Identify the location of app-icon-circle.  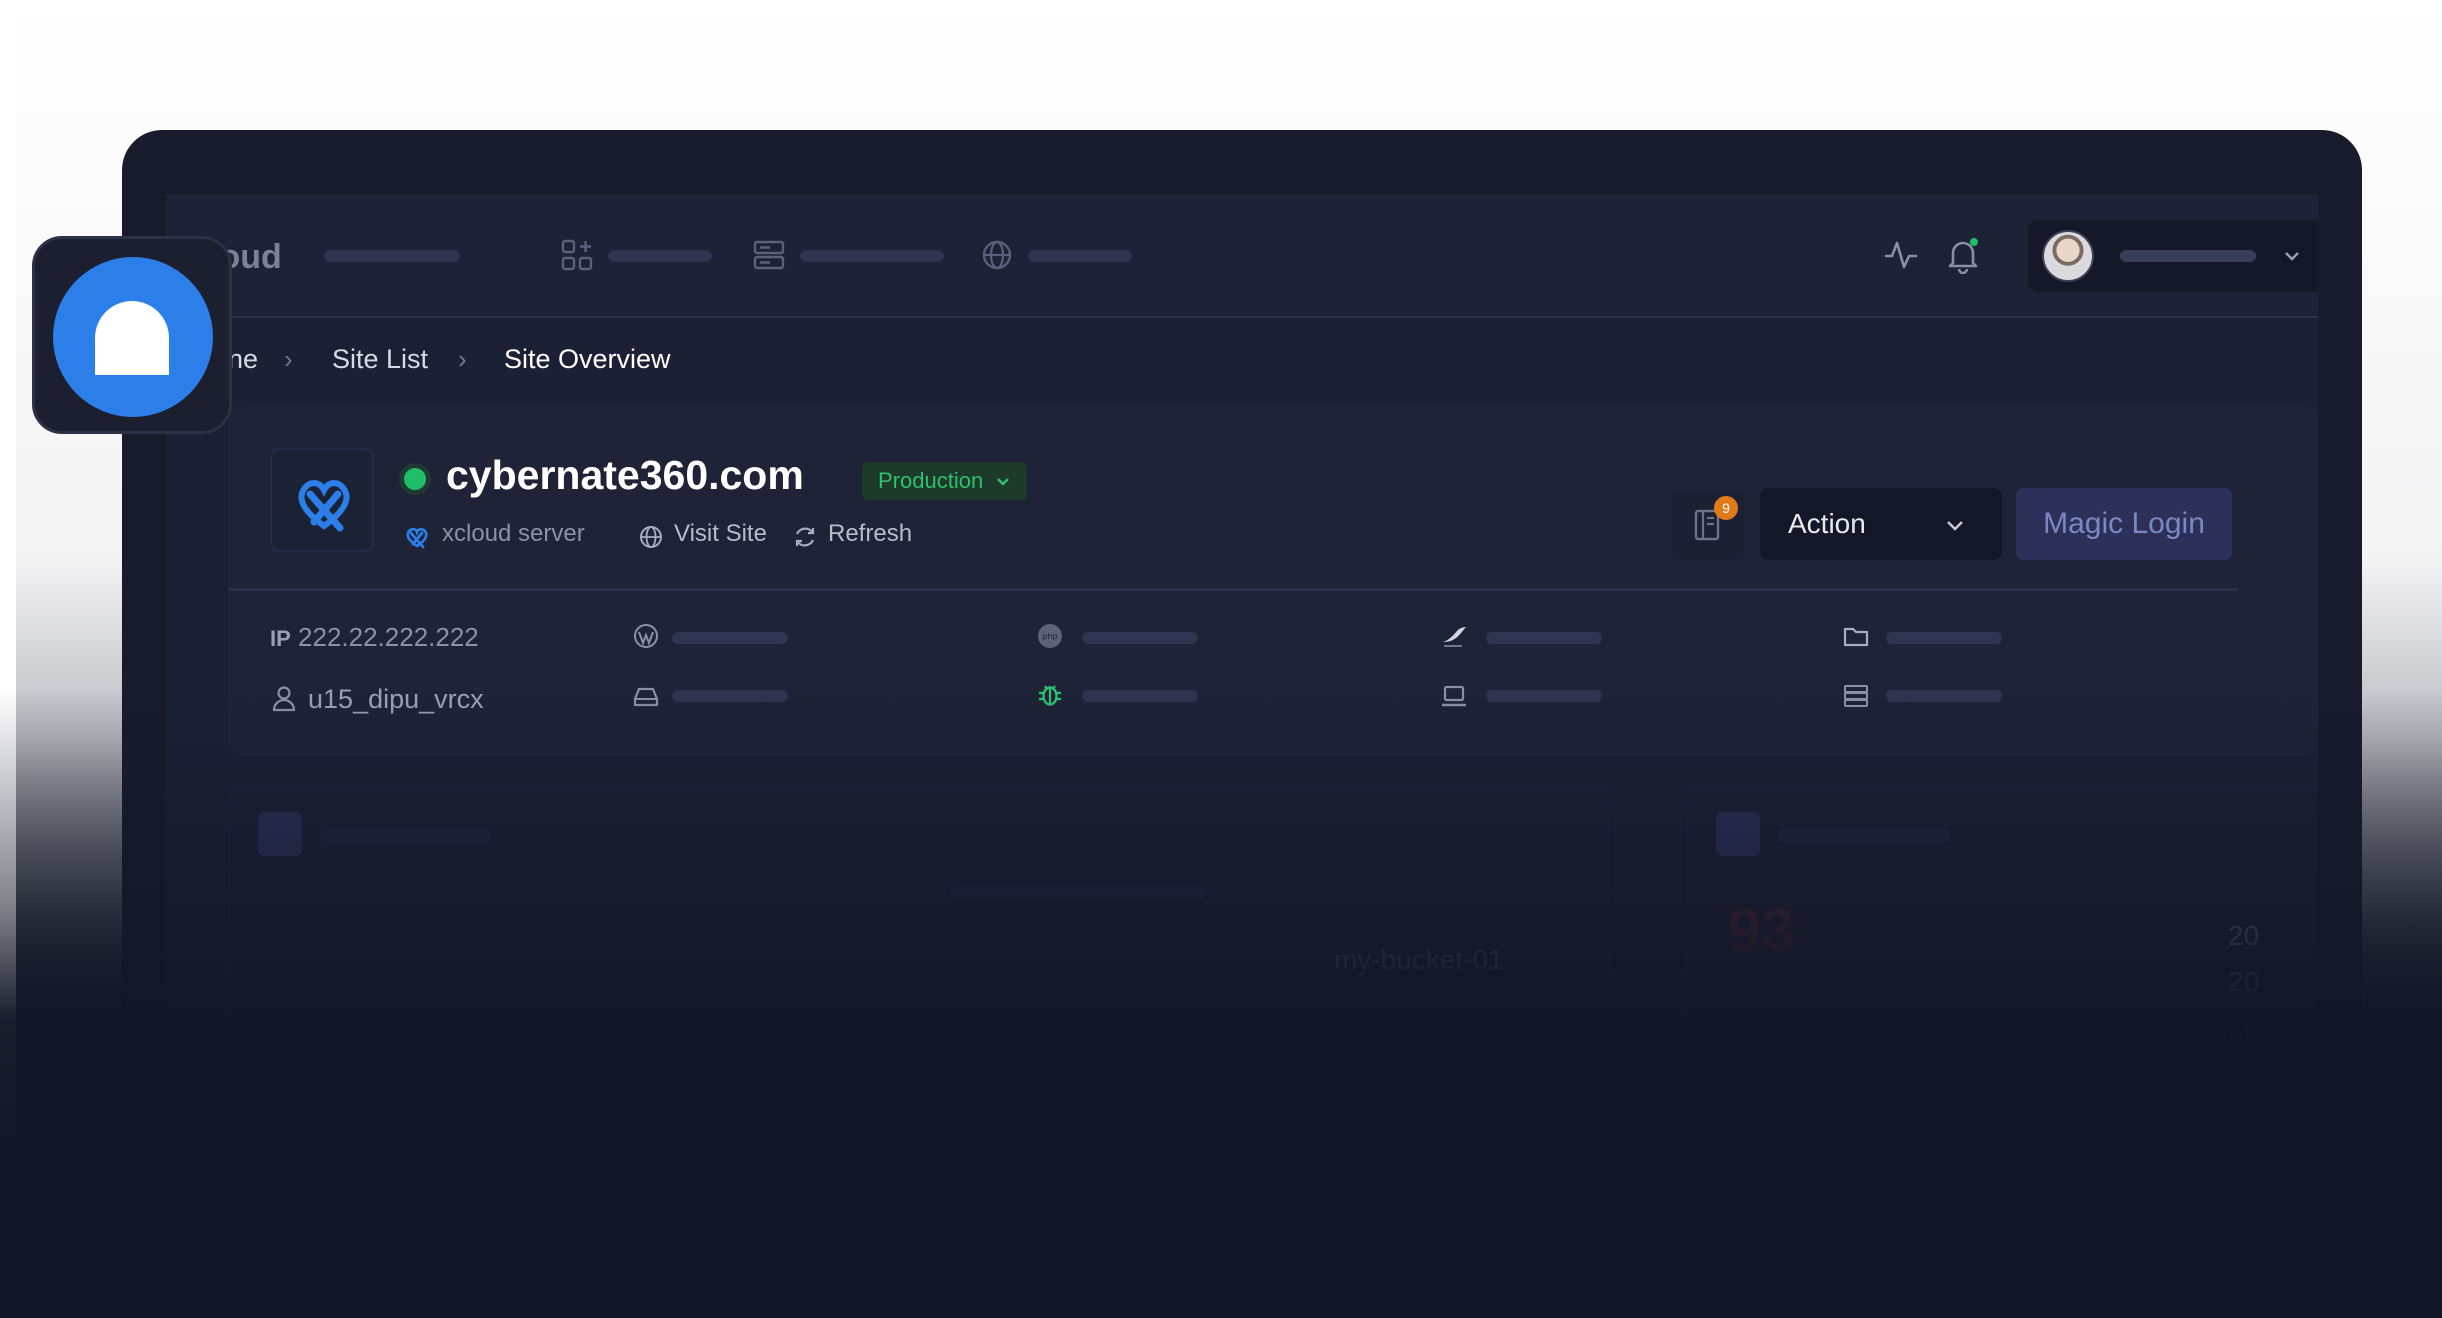
(133, 337).